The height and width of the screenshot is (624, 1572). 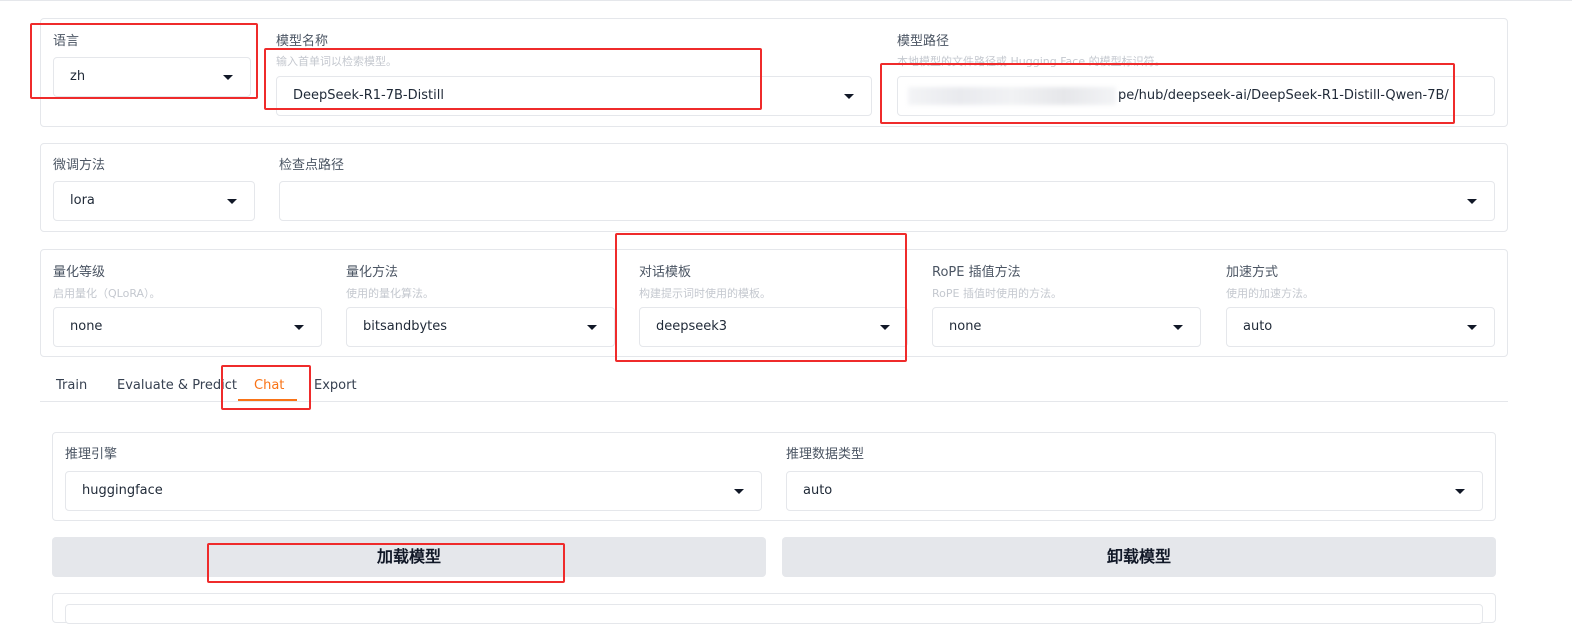 What do you see at coordinates (154, 201) in the screenshot?
I see `finetune-method-dropdown: lora` at bounding box center [154, 201].